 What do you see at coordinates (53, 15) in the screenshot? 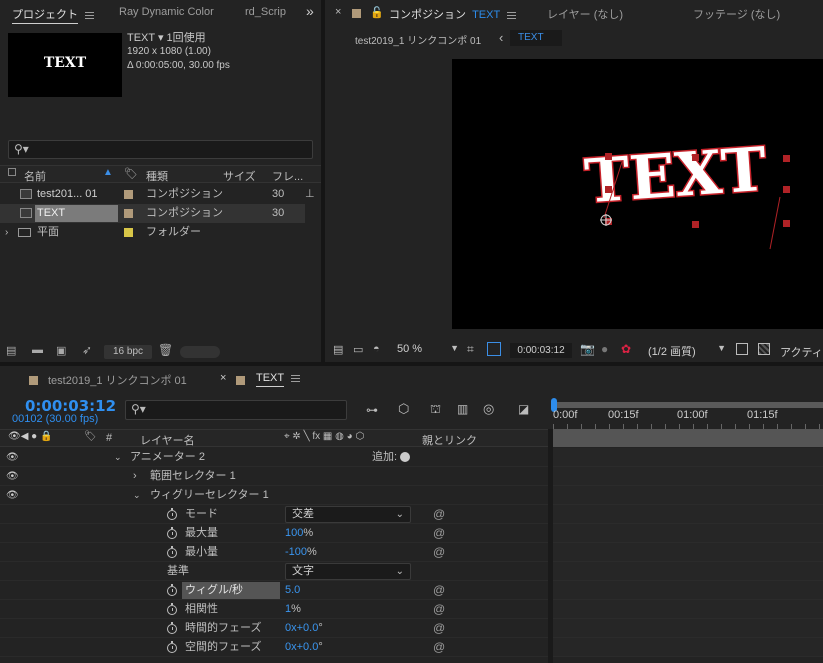
I see `tab-project: プロジェクト` at bounding box center [53, 15].